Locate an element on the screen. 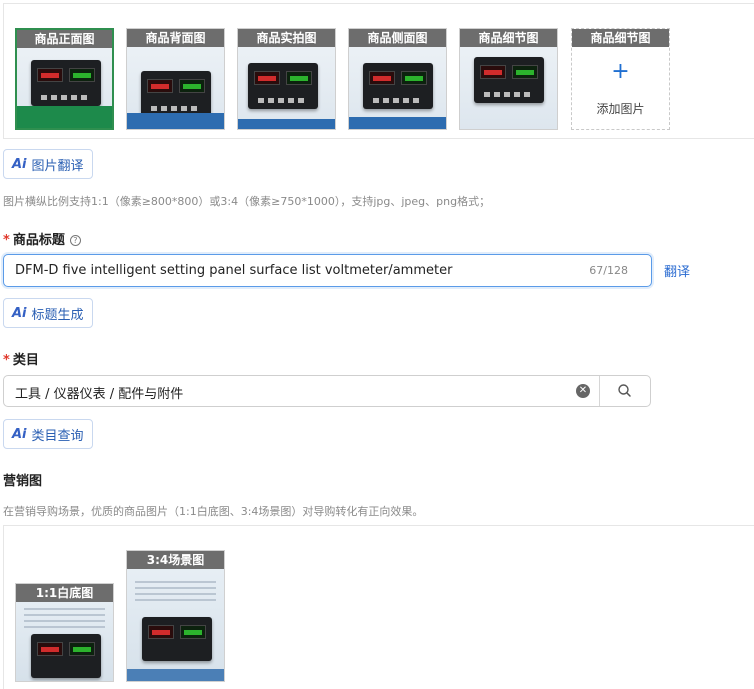  product-image-front: 商品正面图 is located at coordinates (64, 79).